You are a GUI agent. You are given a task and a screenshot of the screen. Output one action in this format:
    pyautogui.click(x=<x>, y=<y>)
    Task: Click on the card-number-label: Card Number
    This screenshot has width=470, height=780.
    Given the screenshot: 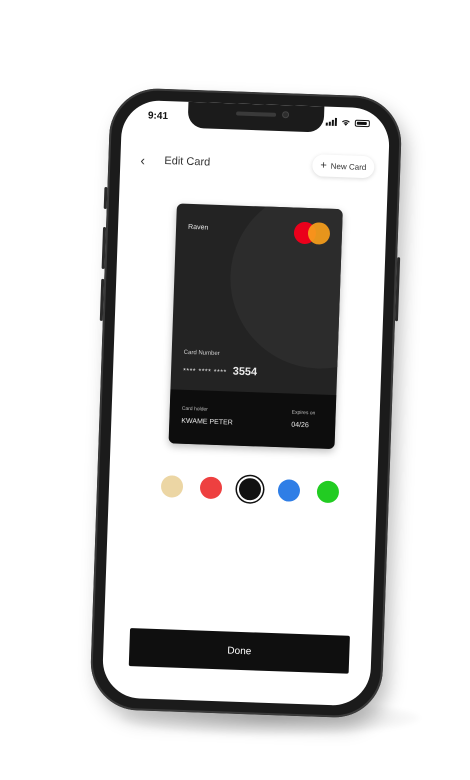 What is the action you would take?
    pyautogui.click(x=201, y=353)
    